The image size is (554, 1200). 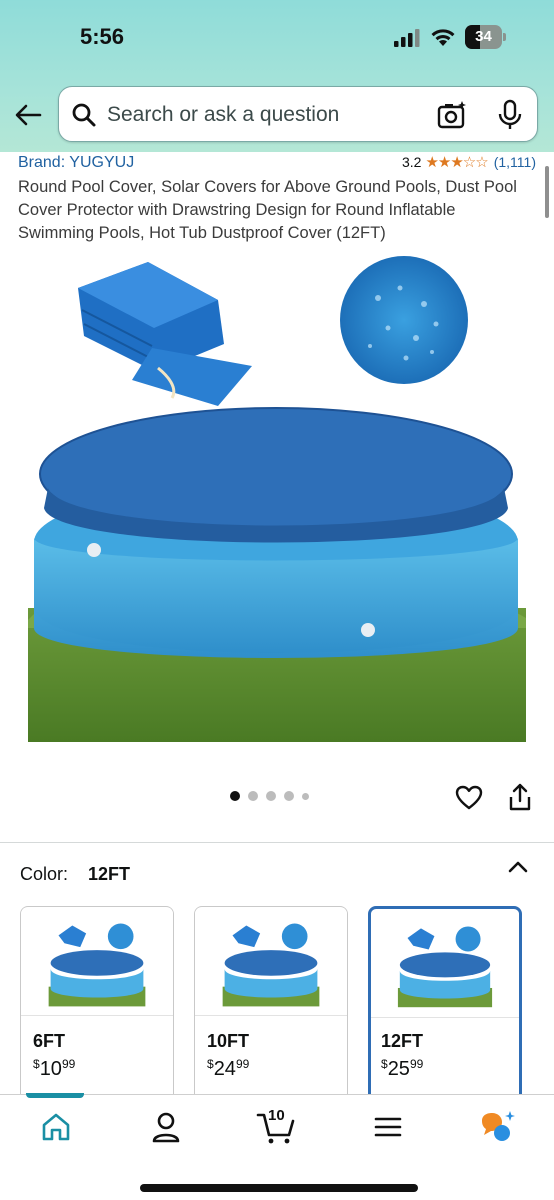 What do you see at coordinates (54, 1068) in the screenshot?
I see `option-price: $1099` at bounding box center [54, 1068].